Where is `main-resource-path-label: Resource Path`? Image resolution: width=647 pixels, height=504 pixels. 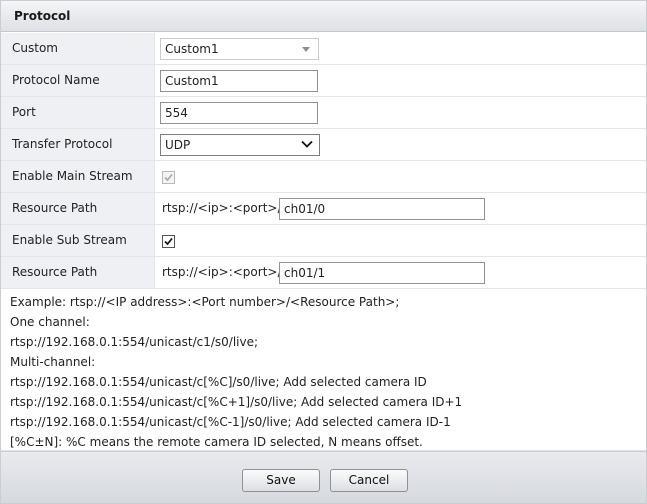 main-resource-path-label: Resource Path is located at coordinates (78, 208).